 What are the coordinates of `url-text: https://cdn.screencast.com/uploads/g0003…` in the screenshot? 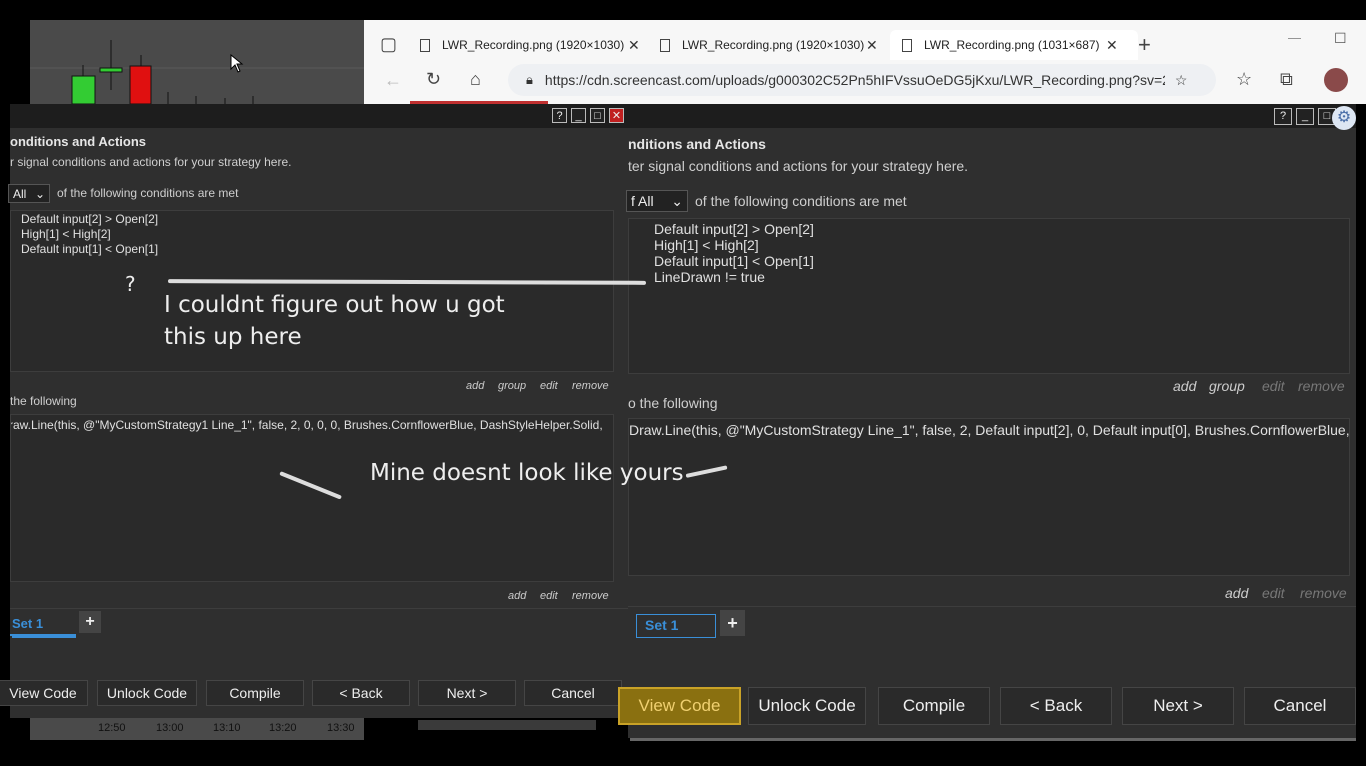 It's located at (854, 80).